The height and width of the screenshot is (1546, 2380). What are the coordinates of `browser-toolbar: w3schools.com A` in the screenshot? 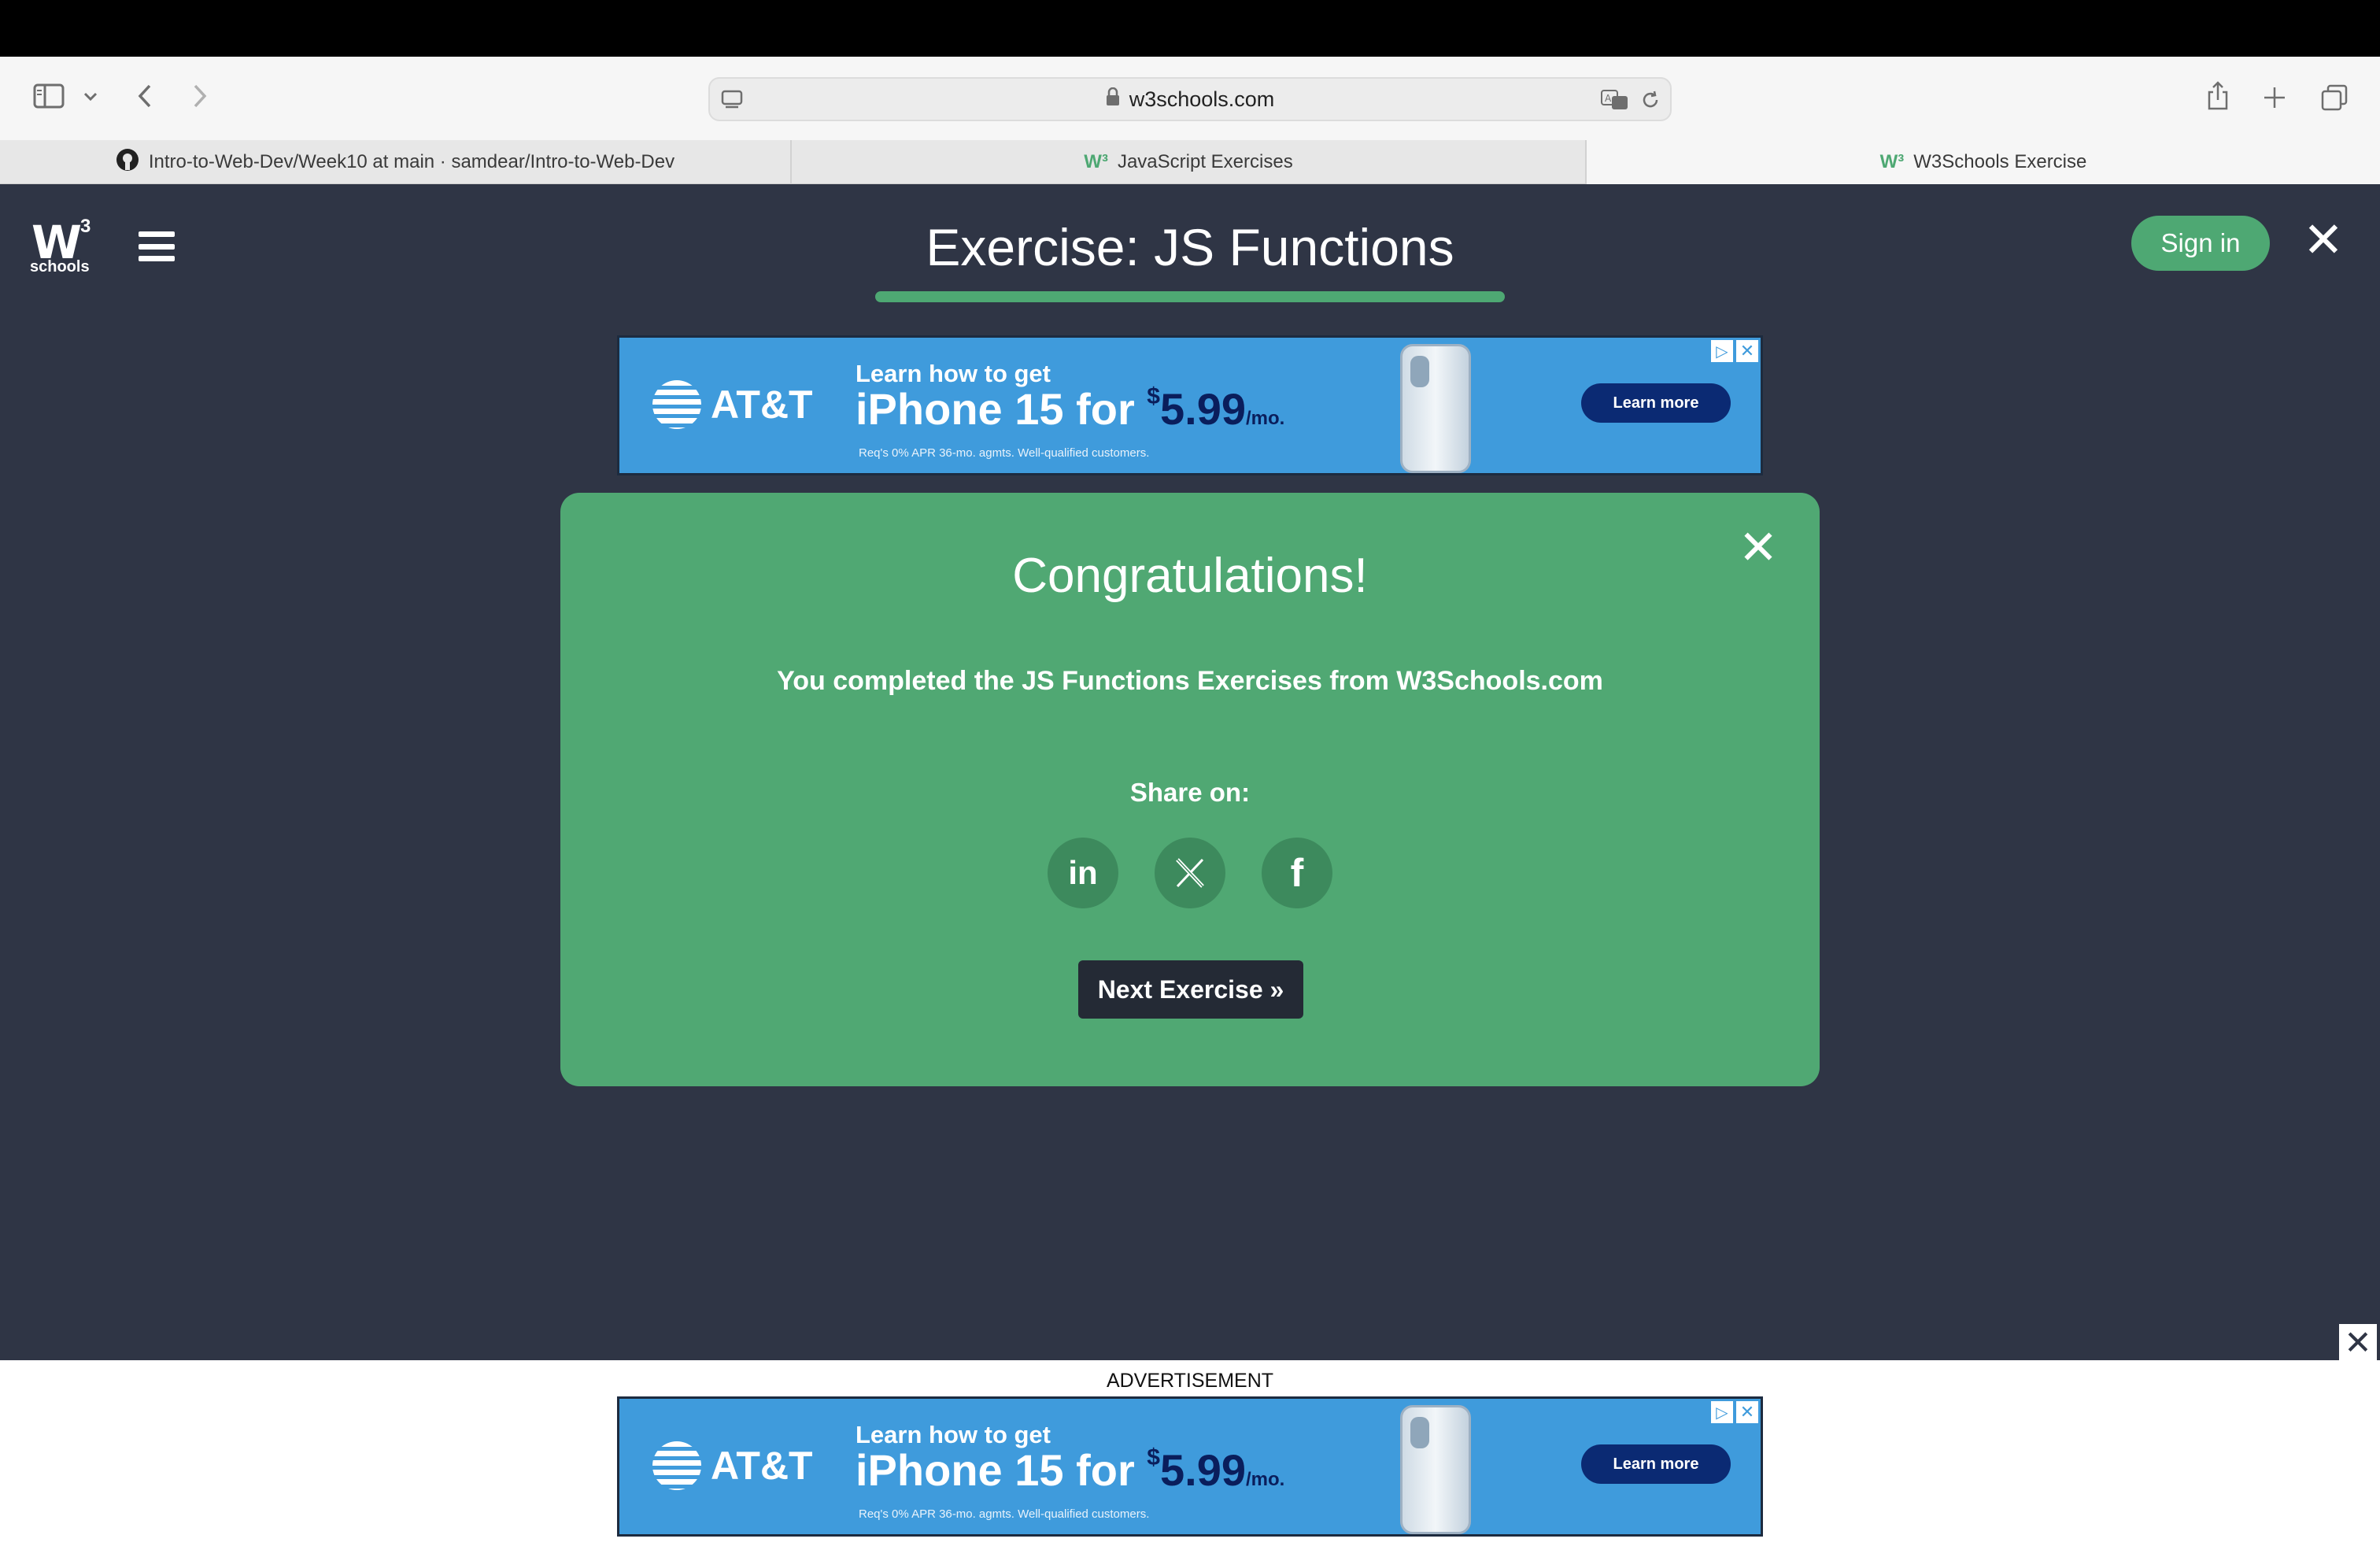 It's located at (1190, 98).